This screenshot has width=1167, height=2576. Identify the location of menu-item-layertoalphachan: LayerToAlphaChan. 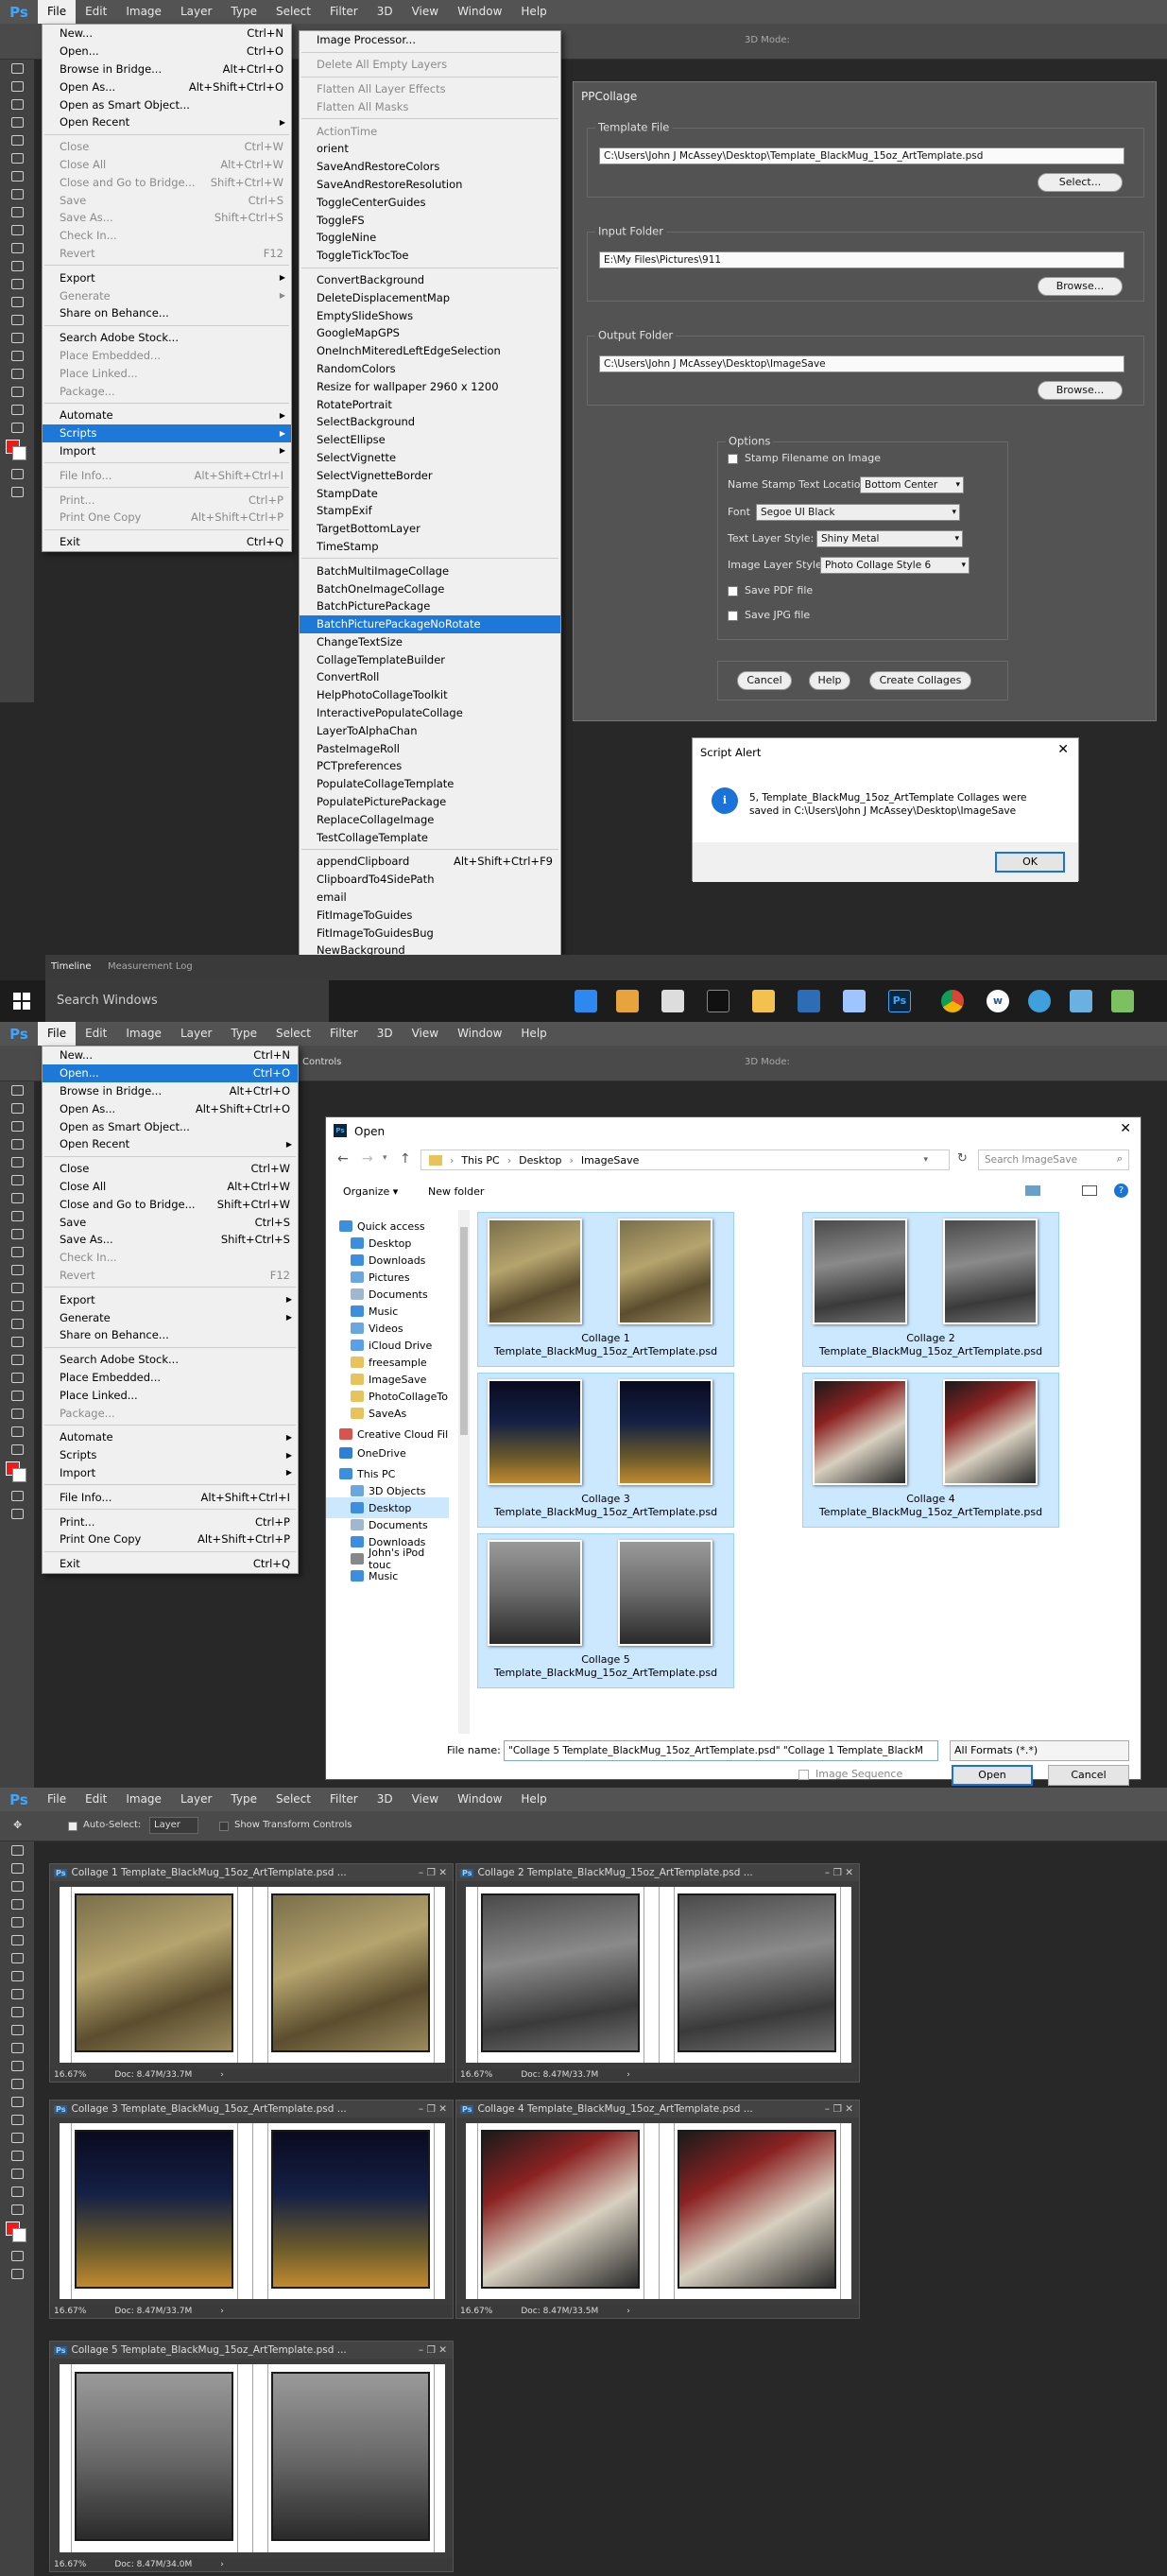
(430, 730).